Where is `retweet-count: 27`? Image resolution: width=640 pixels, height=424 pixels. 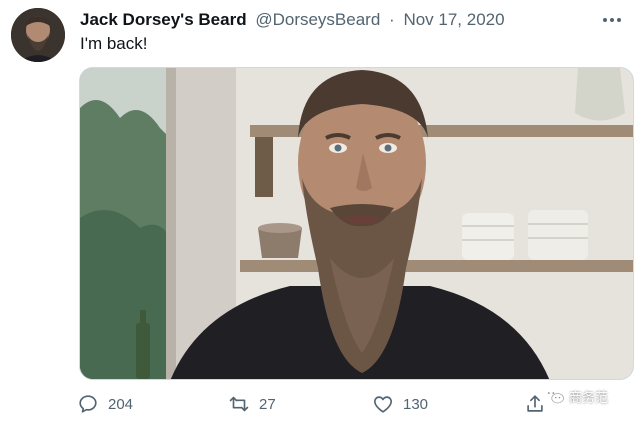 retweet-count: 27 is located at coordinates (267, 404).